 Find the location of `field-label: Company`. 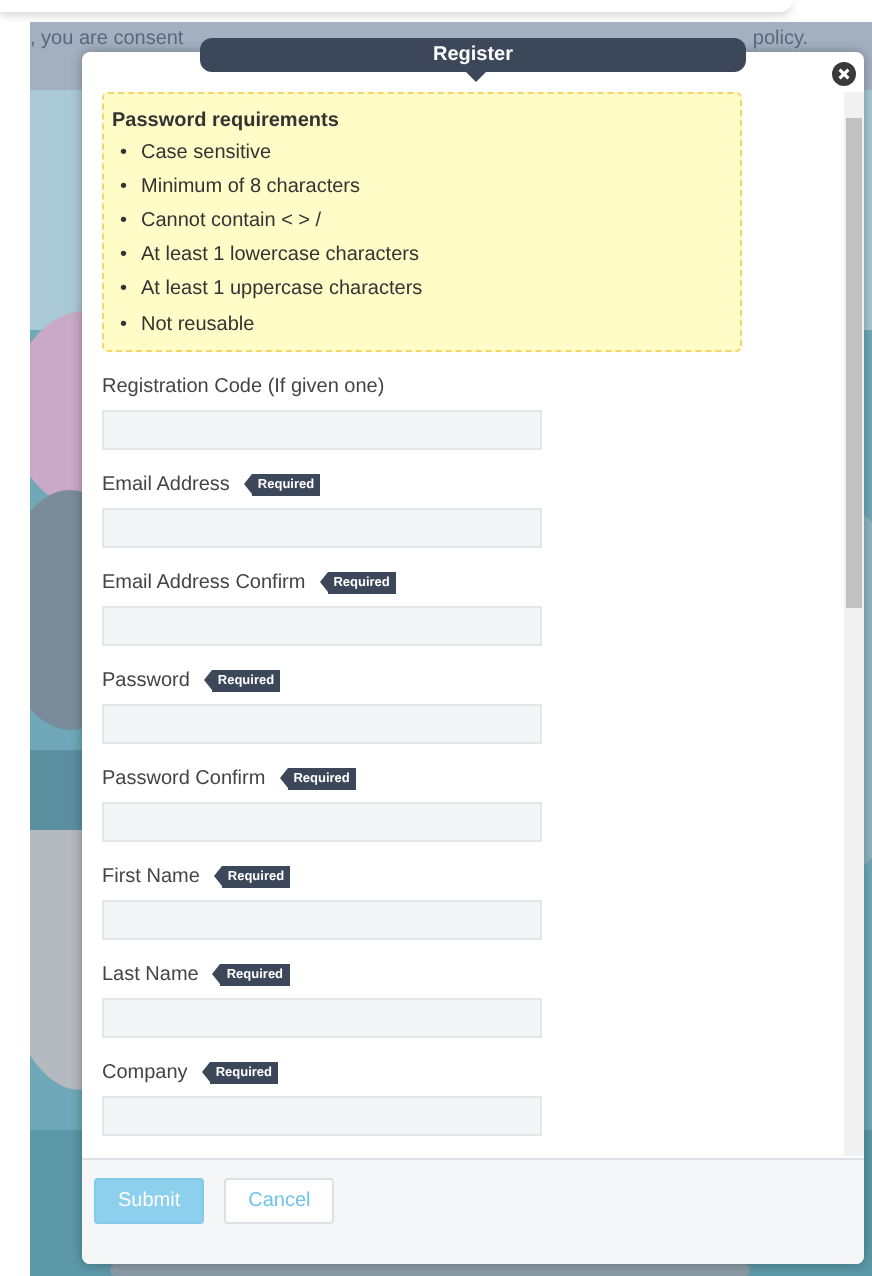

field-label: Company is located at coordinates (145, 1073).